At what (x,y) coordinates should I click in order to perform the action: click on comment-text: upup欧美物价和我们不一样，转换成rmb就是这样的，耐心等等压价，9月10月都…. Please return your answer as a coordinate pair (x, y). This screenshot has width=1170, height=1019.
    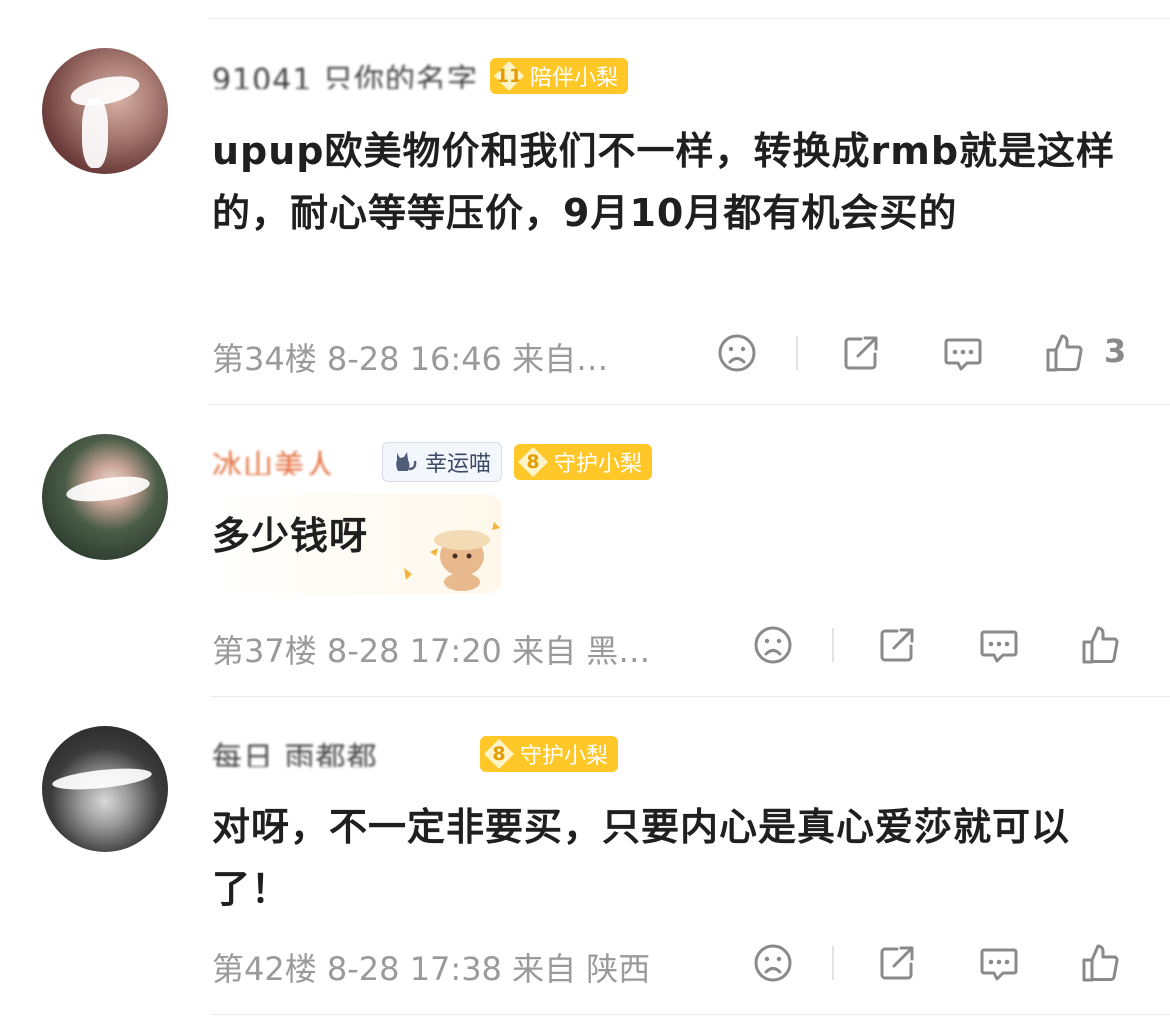
    Looking at the image, I should click on (664, 182).